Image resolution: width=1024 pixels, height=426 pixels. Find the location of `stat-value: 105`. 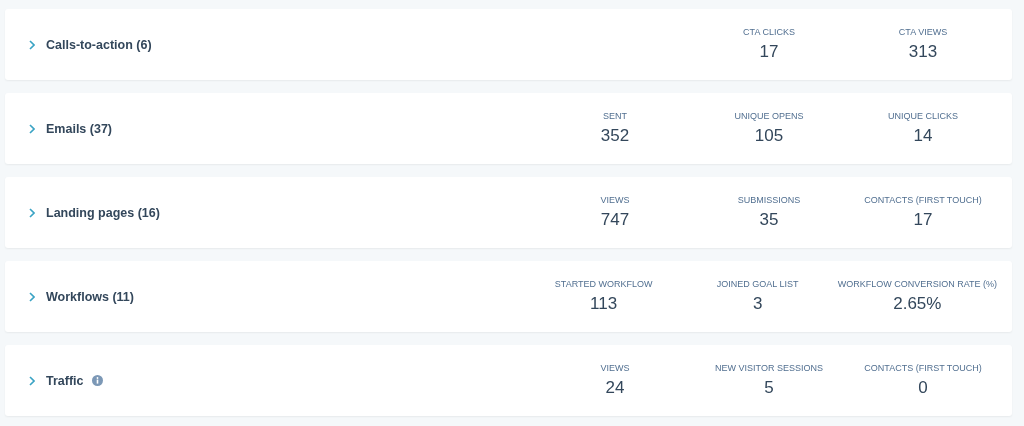

stat-value: 105 is located at coordinates (769, 136).